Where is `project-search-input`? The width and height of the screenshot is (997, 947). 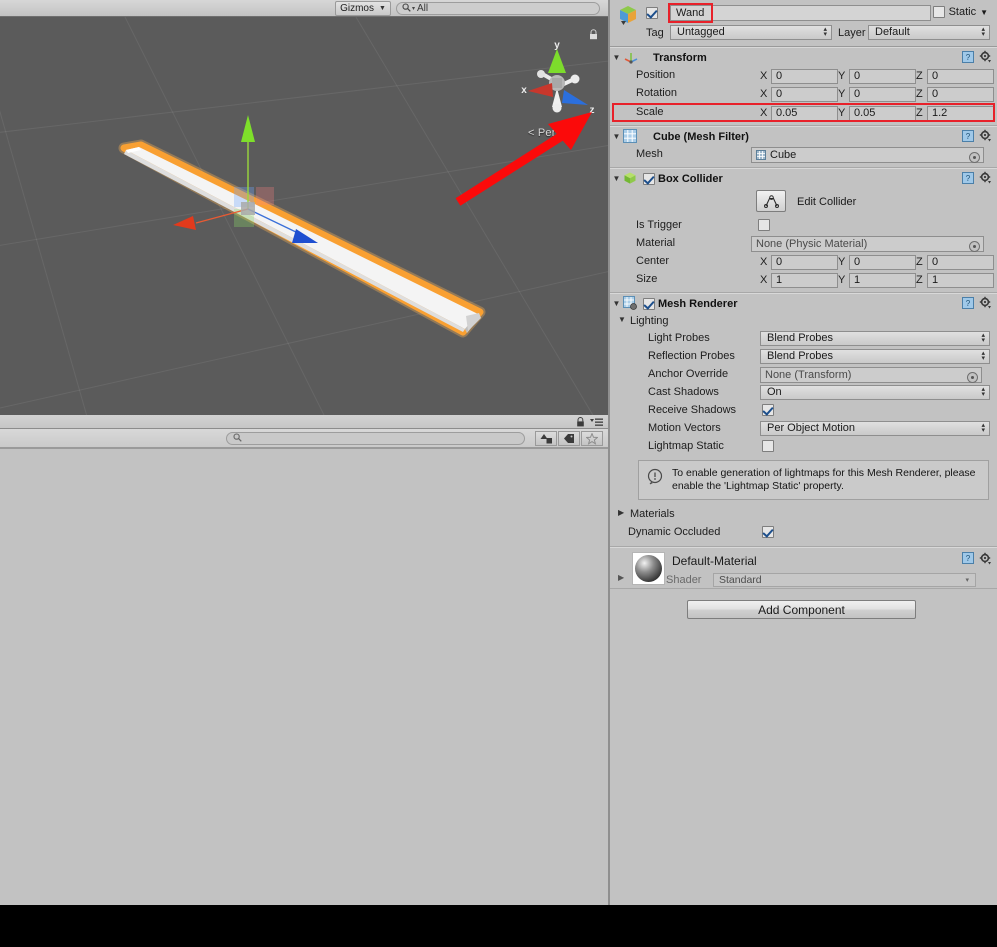
project-search-input is located at coordinates (375, 438).